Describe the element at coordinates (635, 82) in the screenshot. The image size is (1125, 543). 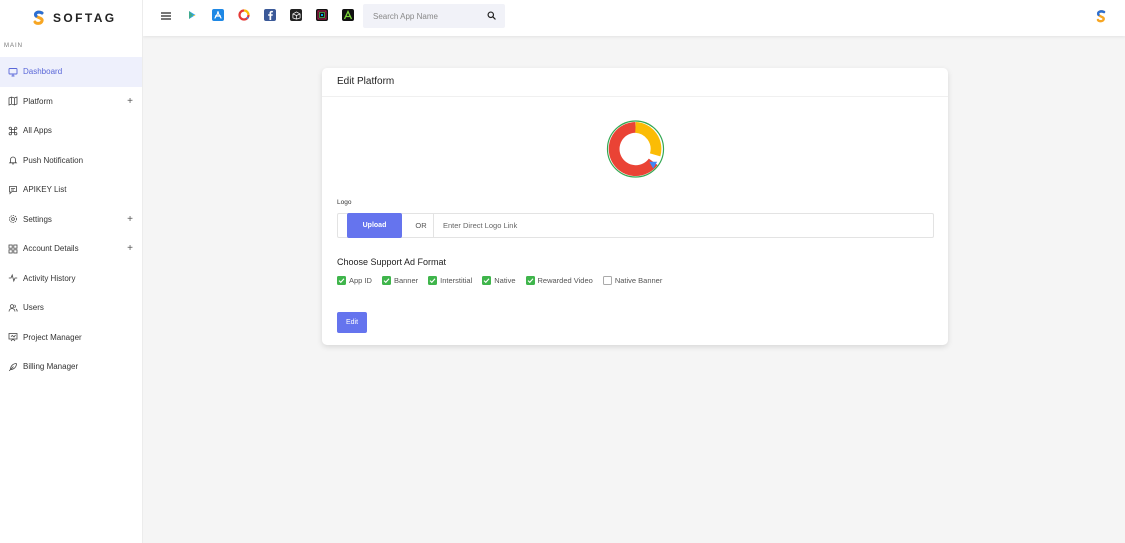
I see `card-title: Edit Platform` at that location.